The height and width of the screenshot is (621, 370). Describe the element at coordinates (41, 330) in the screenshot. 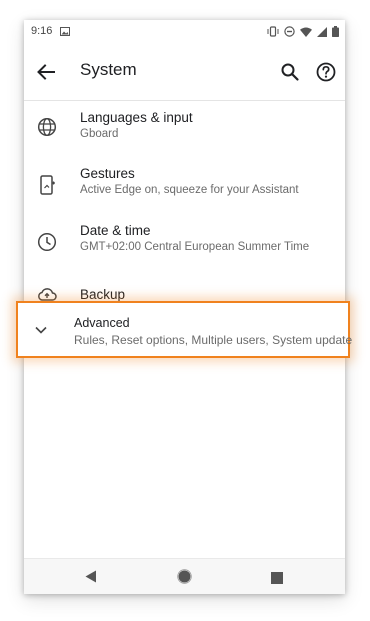

I see `chevron-down-icon` at that location.